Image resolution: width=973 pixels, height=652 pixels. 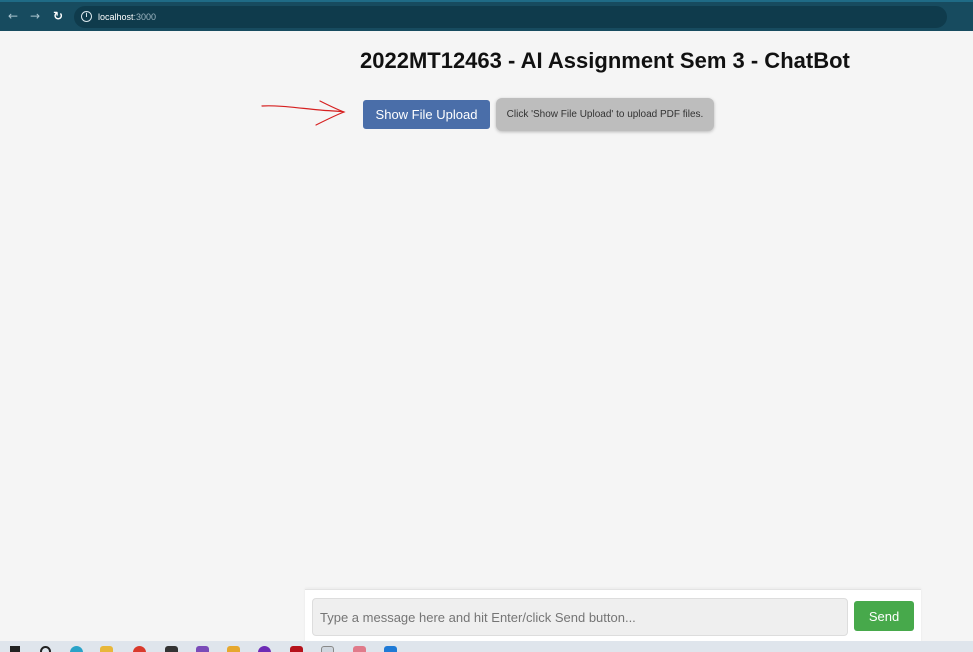 I want to click on address-bar: i localhost:3000, so click(x=510, y=17).